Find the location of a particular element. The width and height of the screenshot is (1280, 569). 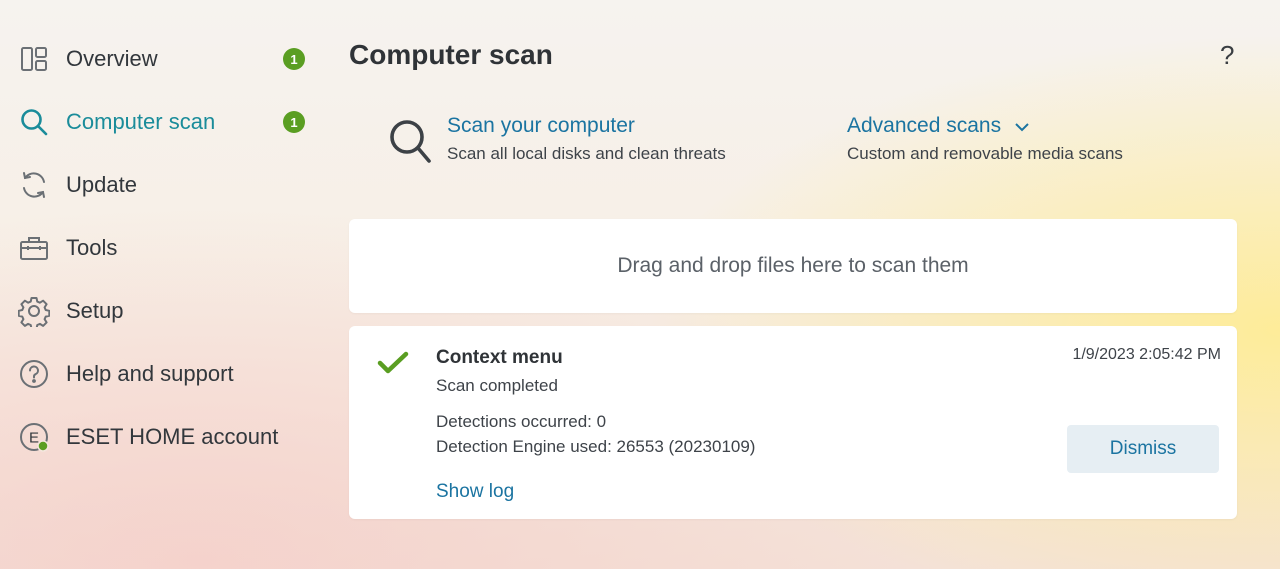

advanced-scans-description: Custom and removable media scans is located at coordinates (985, 154).